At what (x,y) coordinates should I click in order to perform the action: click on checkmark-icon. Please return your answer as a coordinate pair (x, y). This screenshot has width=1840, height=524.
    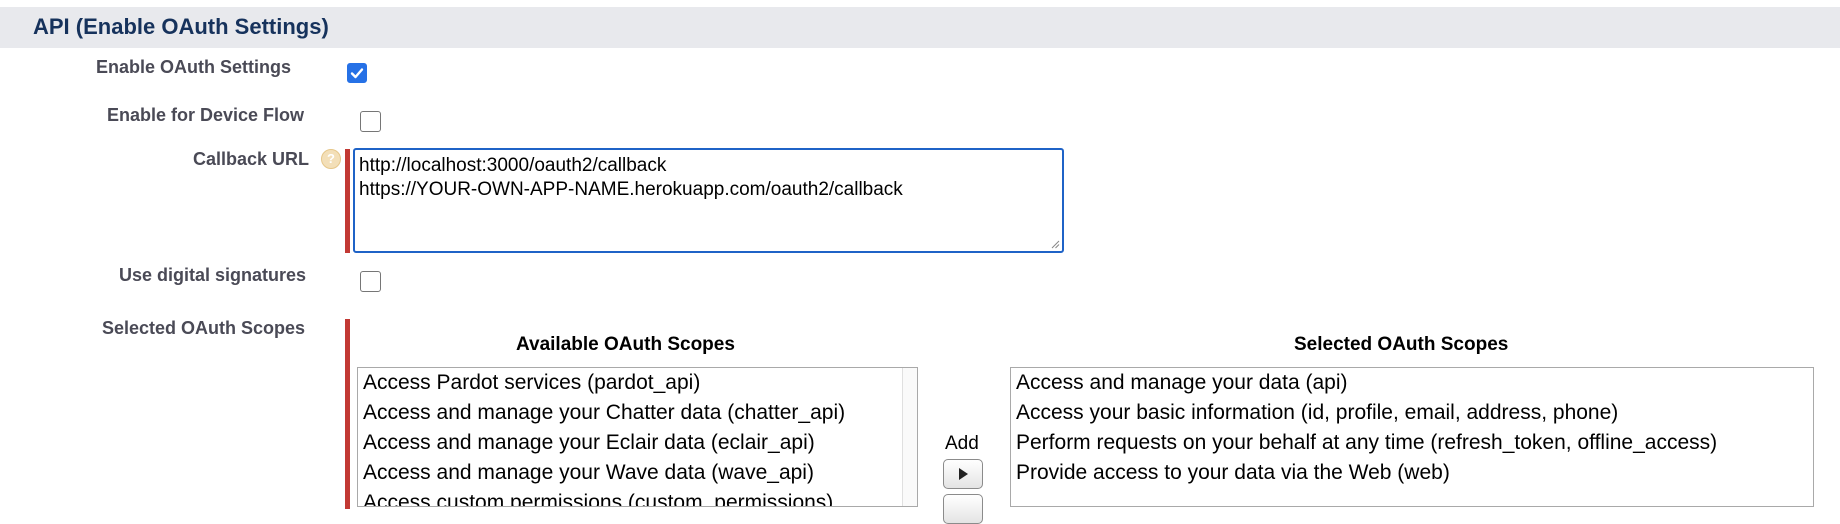
    Looking at the image, I should click on (357, 73).